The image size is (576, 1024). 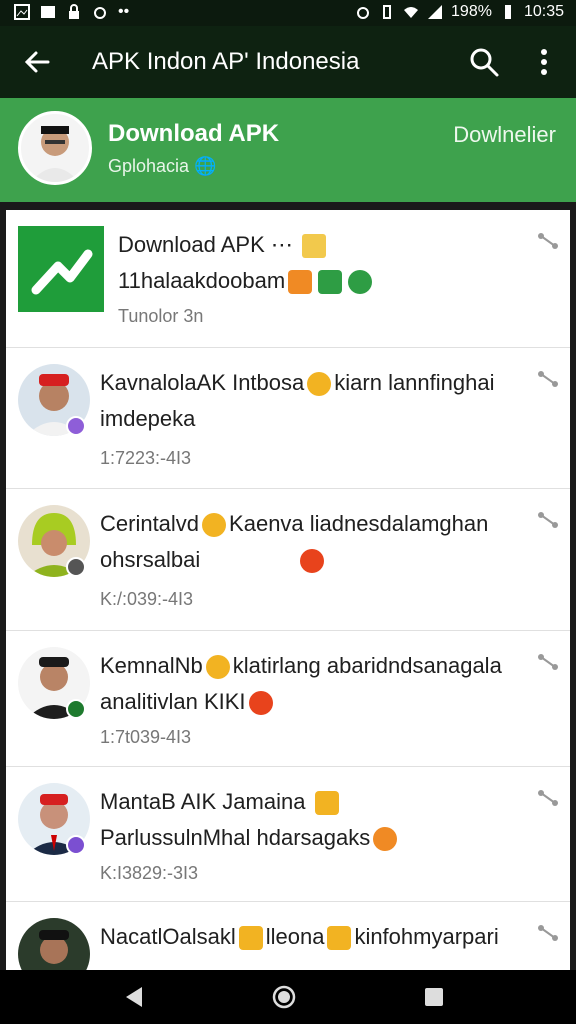 What do you see at coordinates (161, 316) in the screenshot?
I see `item-meta: Tunolor 3n` at bounding box center [161, 316].